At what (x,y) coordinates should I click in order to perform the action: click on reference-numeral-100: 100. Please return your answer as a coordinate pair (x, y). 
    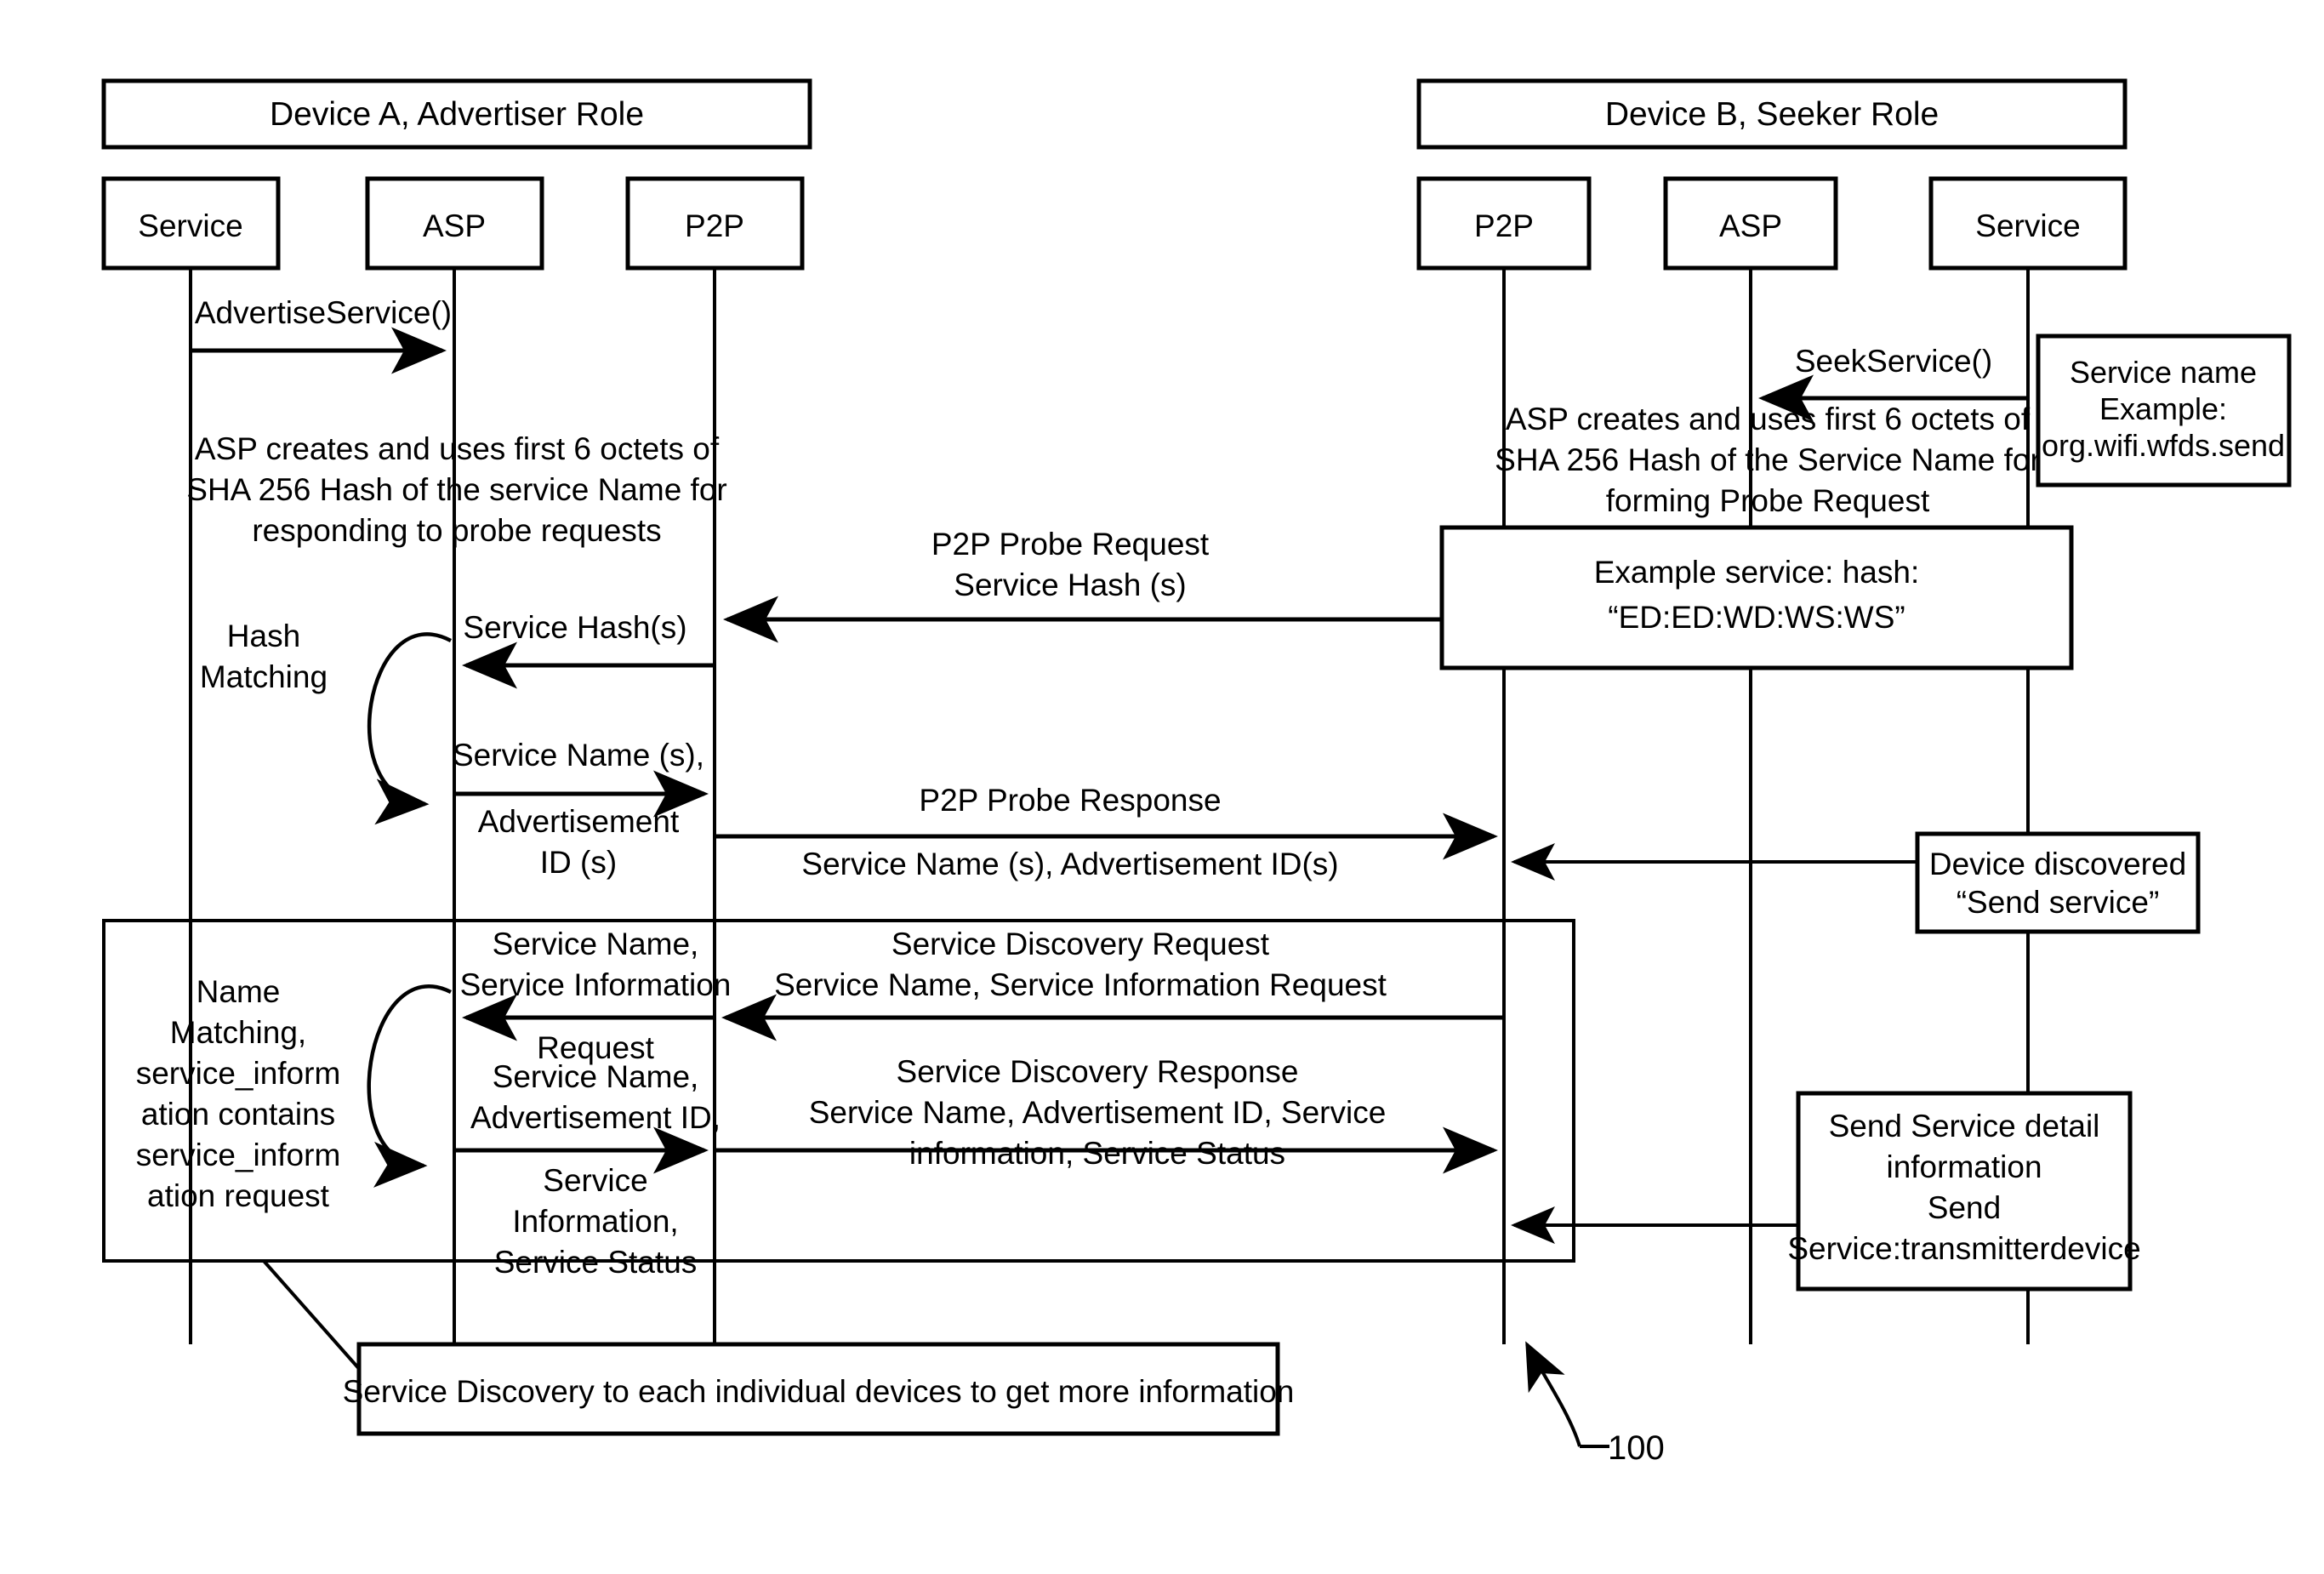
    Looking at the image, I should click on (1595, 1404).